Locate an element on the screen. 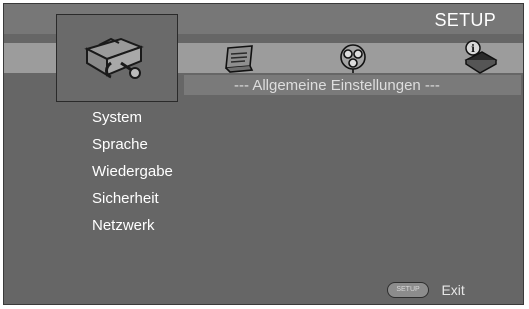  toolbox-icon is located at coordinates (114, 58).